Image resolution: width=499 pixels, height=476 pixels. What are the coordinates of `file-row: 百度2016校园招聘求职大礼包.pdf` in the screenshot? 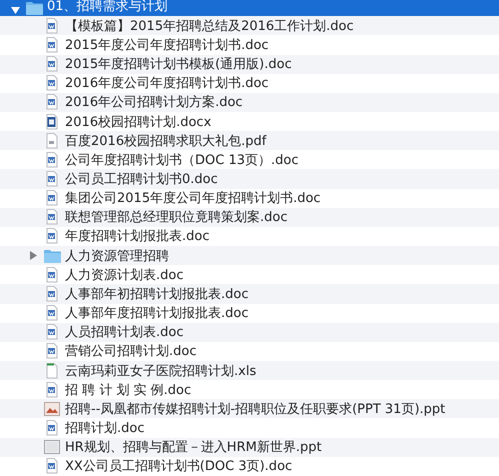 It's located at (249, 140).